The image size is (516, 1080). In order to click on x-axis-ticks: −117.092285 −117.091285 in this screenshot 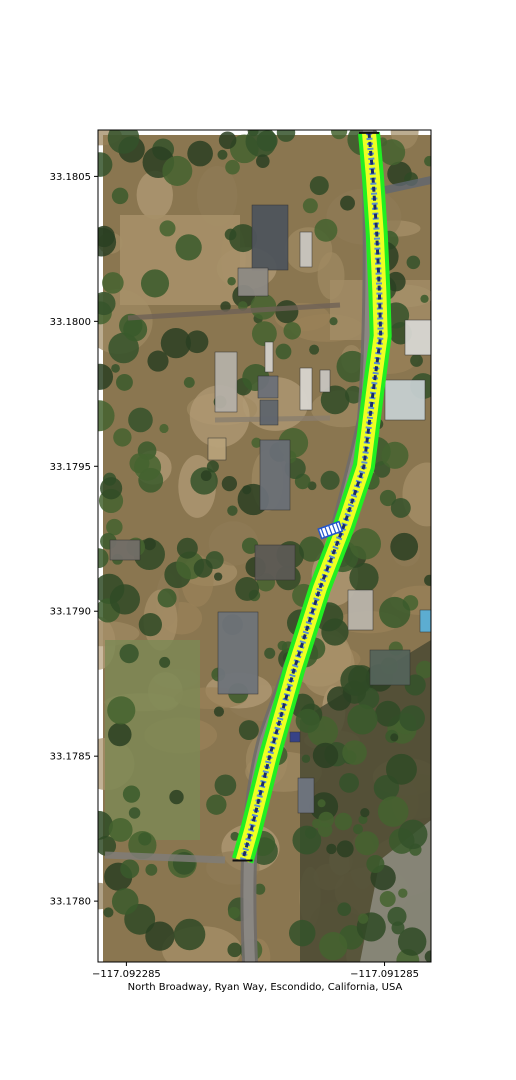, I will do `click(255, 971)`.